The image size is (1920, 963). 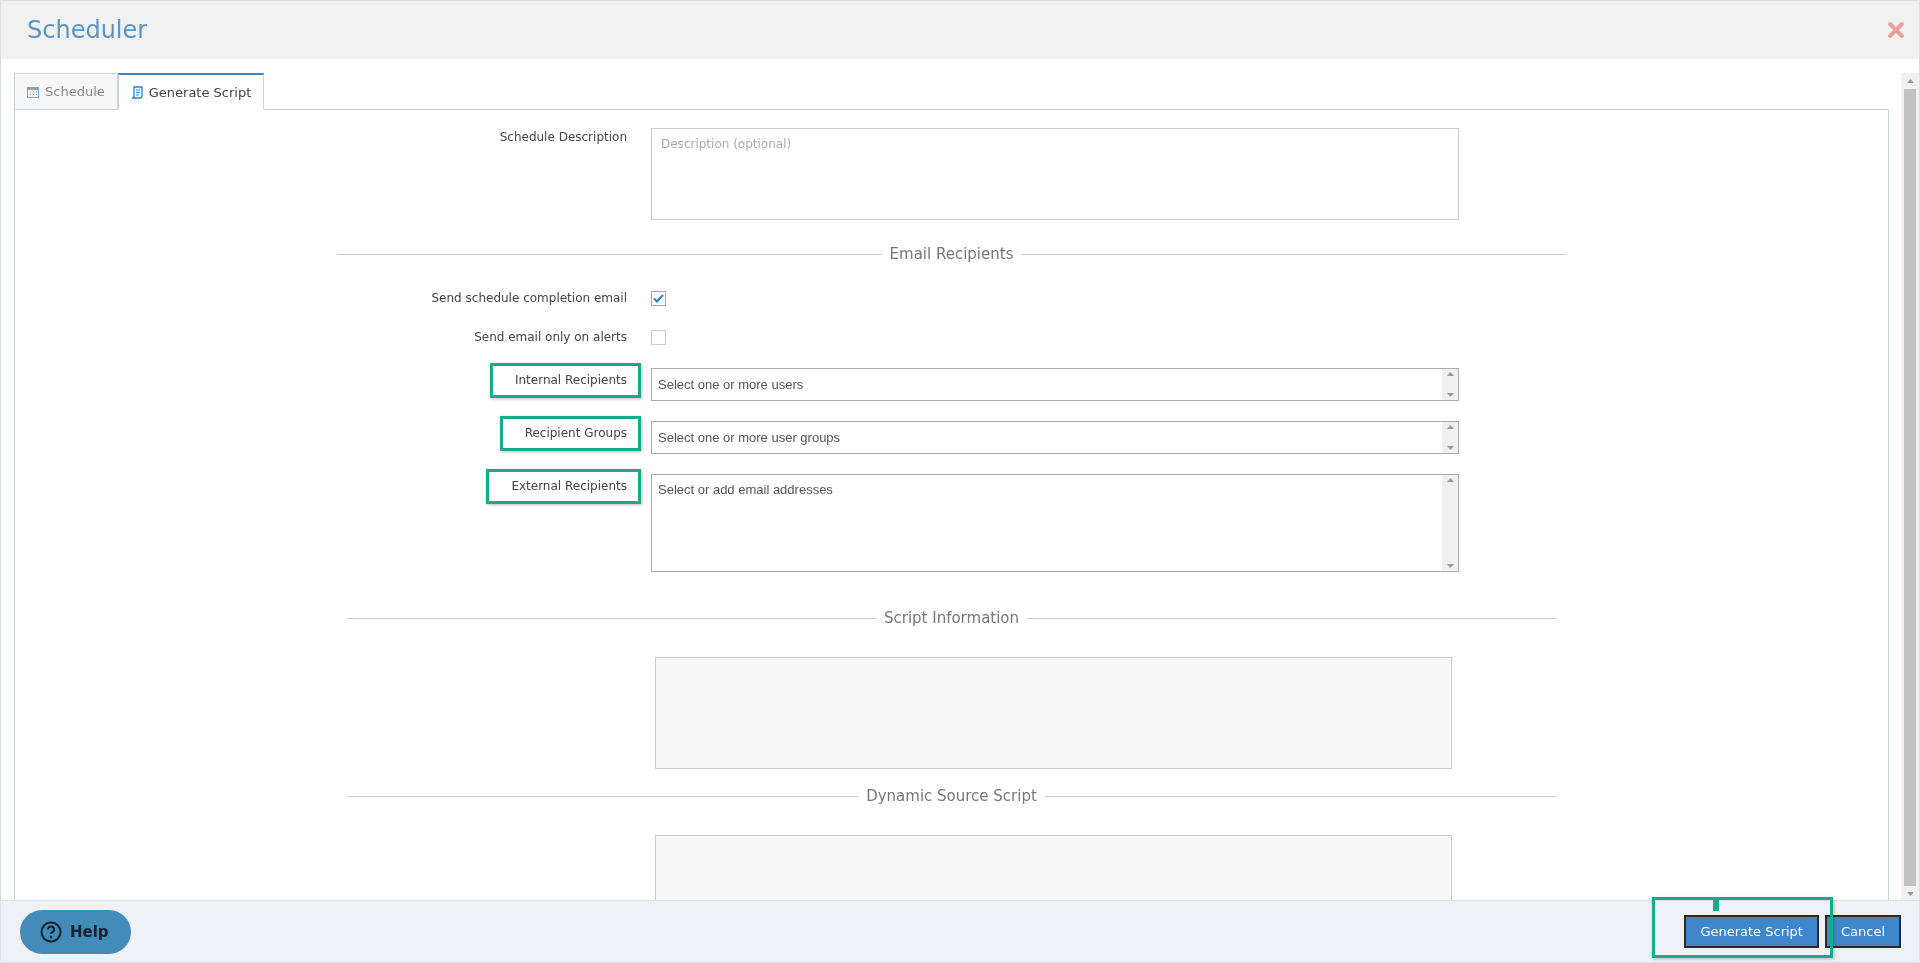 What do you see at coordinates (75, 931) in the screenshot?
I see `help-button: Help` at bounding box center [75, 931].